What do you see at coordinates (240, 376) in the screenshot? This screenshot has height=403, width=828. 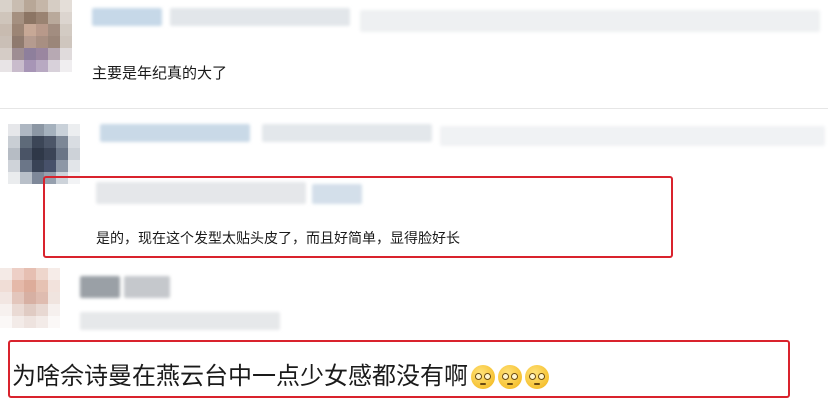 I see `comment-text-content: 为啥佘诗曼在燕云台中一点少女感都没有啊` at bounding box center [240, 376].